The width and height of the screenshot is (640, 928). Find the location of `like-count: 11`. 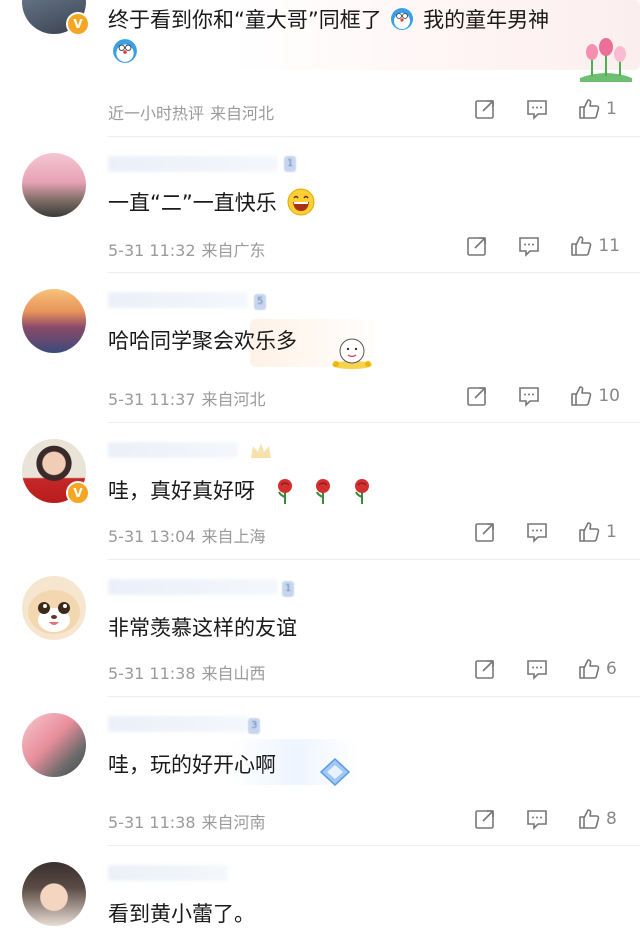

like-count: 11 is located at coordinates (609, 246).